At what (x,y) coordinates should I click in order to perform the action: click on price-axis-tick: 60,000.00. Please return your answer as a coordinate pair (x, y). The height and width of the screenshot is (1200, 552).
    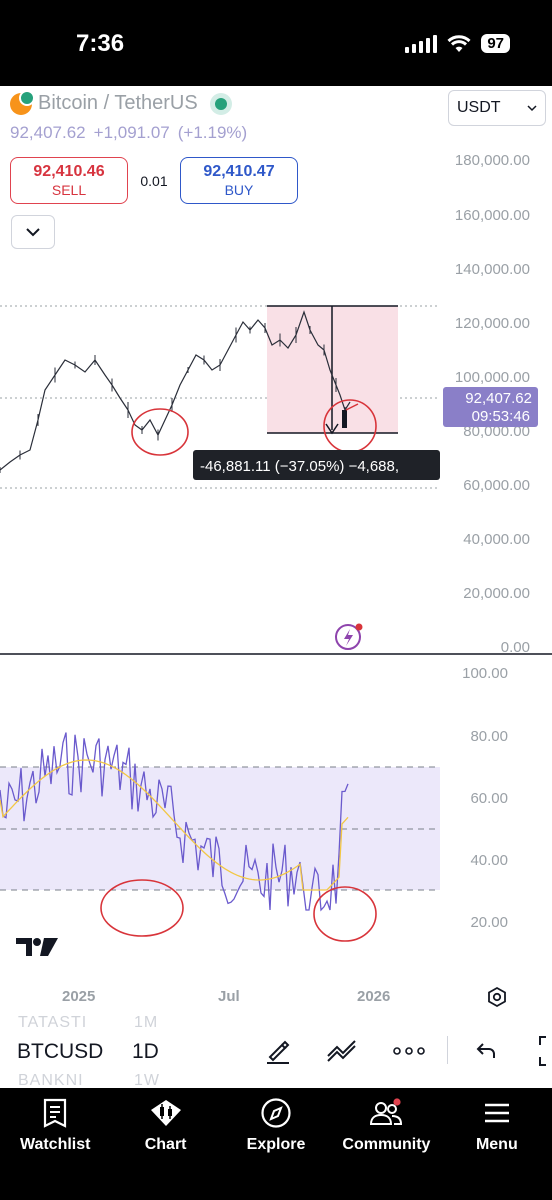
    Looking at the image, I should click on (496, 485).